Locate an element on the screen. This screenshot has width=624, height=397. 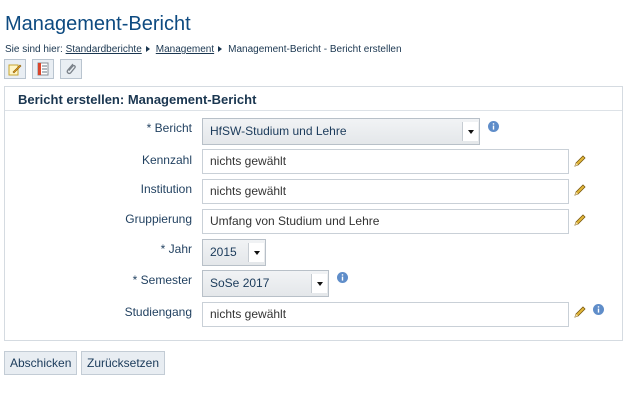
toolbar-attachment-button is located at coordinates (71, 69).